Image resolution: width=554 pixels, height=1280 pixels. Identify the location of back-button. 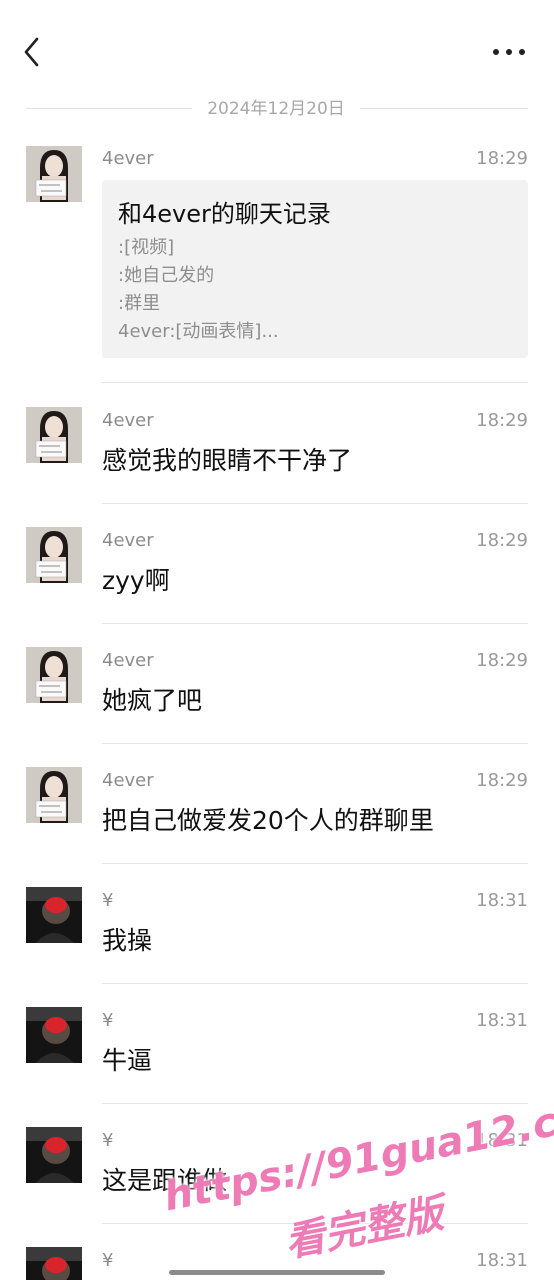
(33, 52).